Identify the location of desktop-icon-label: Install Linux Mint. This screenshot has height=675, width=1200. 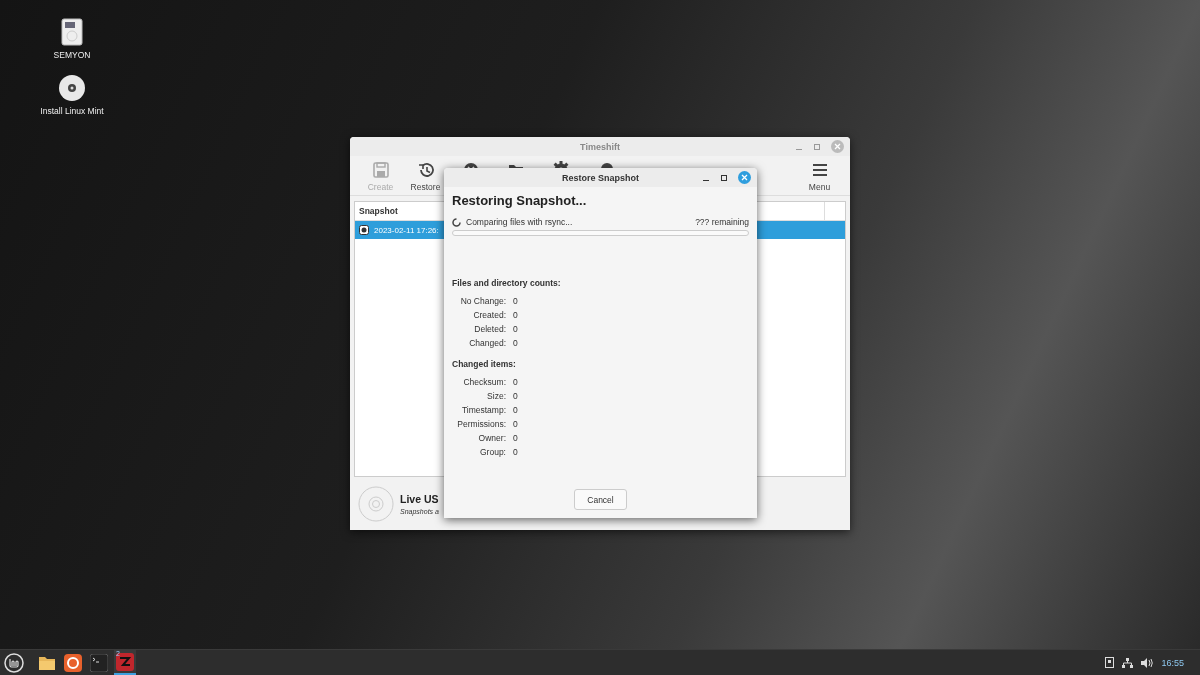
(72, 111).